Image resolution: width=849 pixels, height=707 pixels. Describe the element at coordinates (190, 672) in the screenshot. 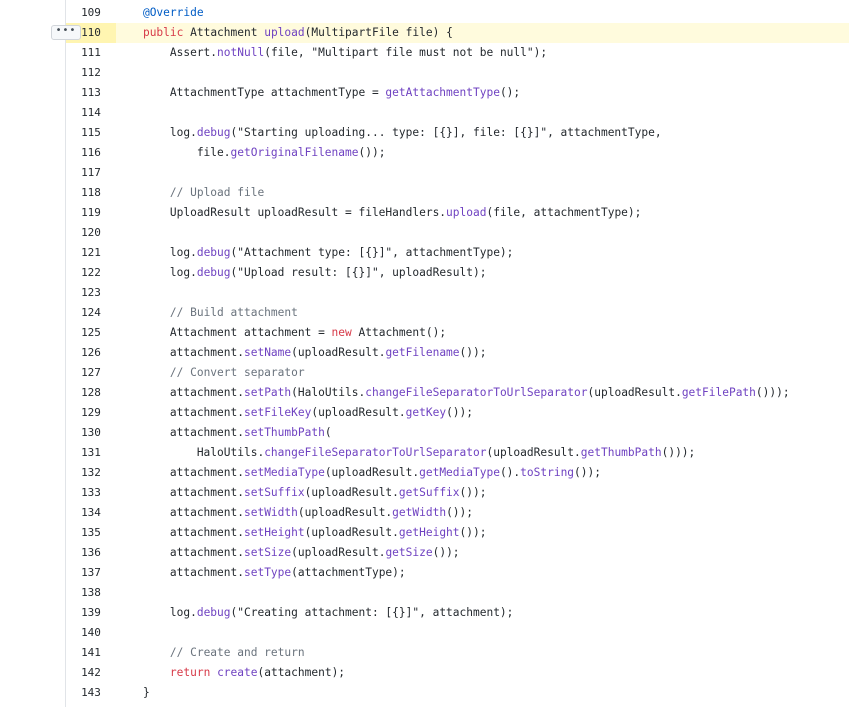

I see `code-token: return` at that location.